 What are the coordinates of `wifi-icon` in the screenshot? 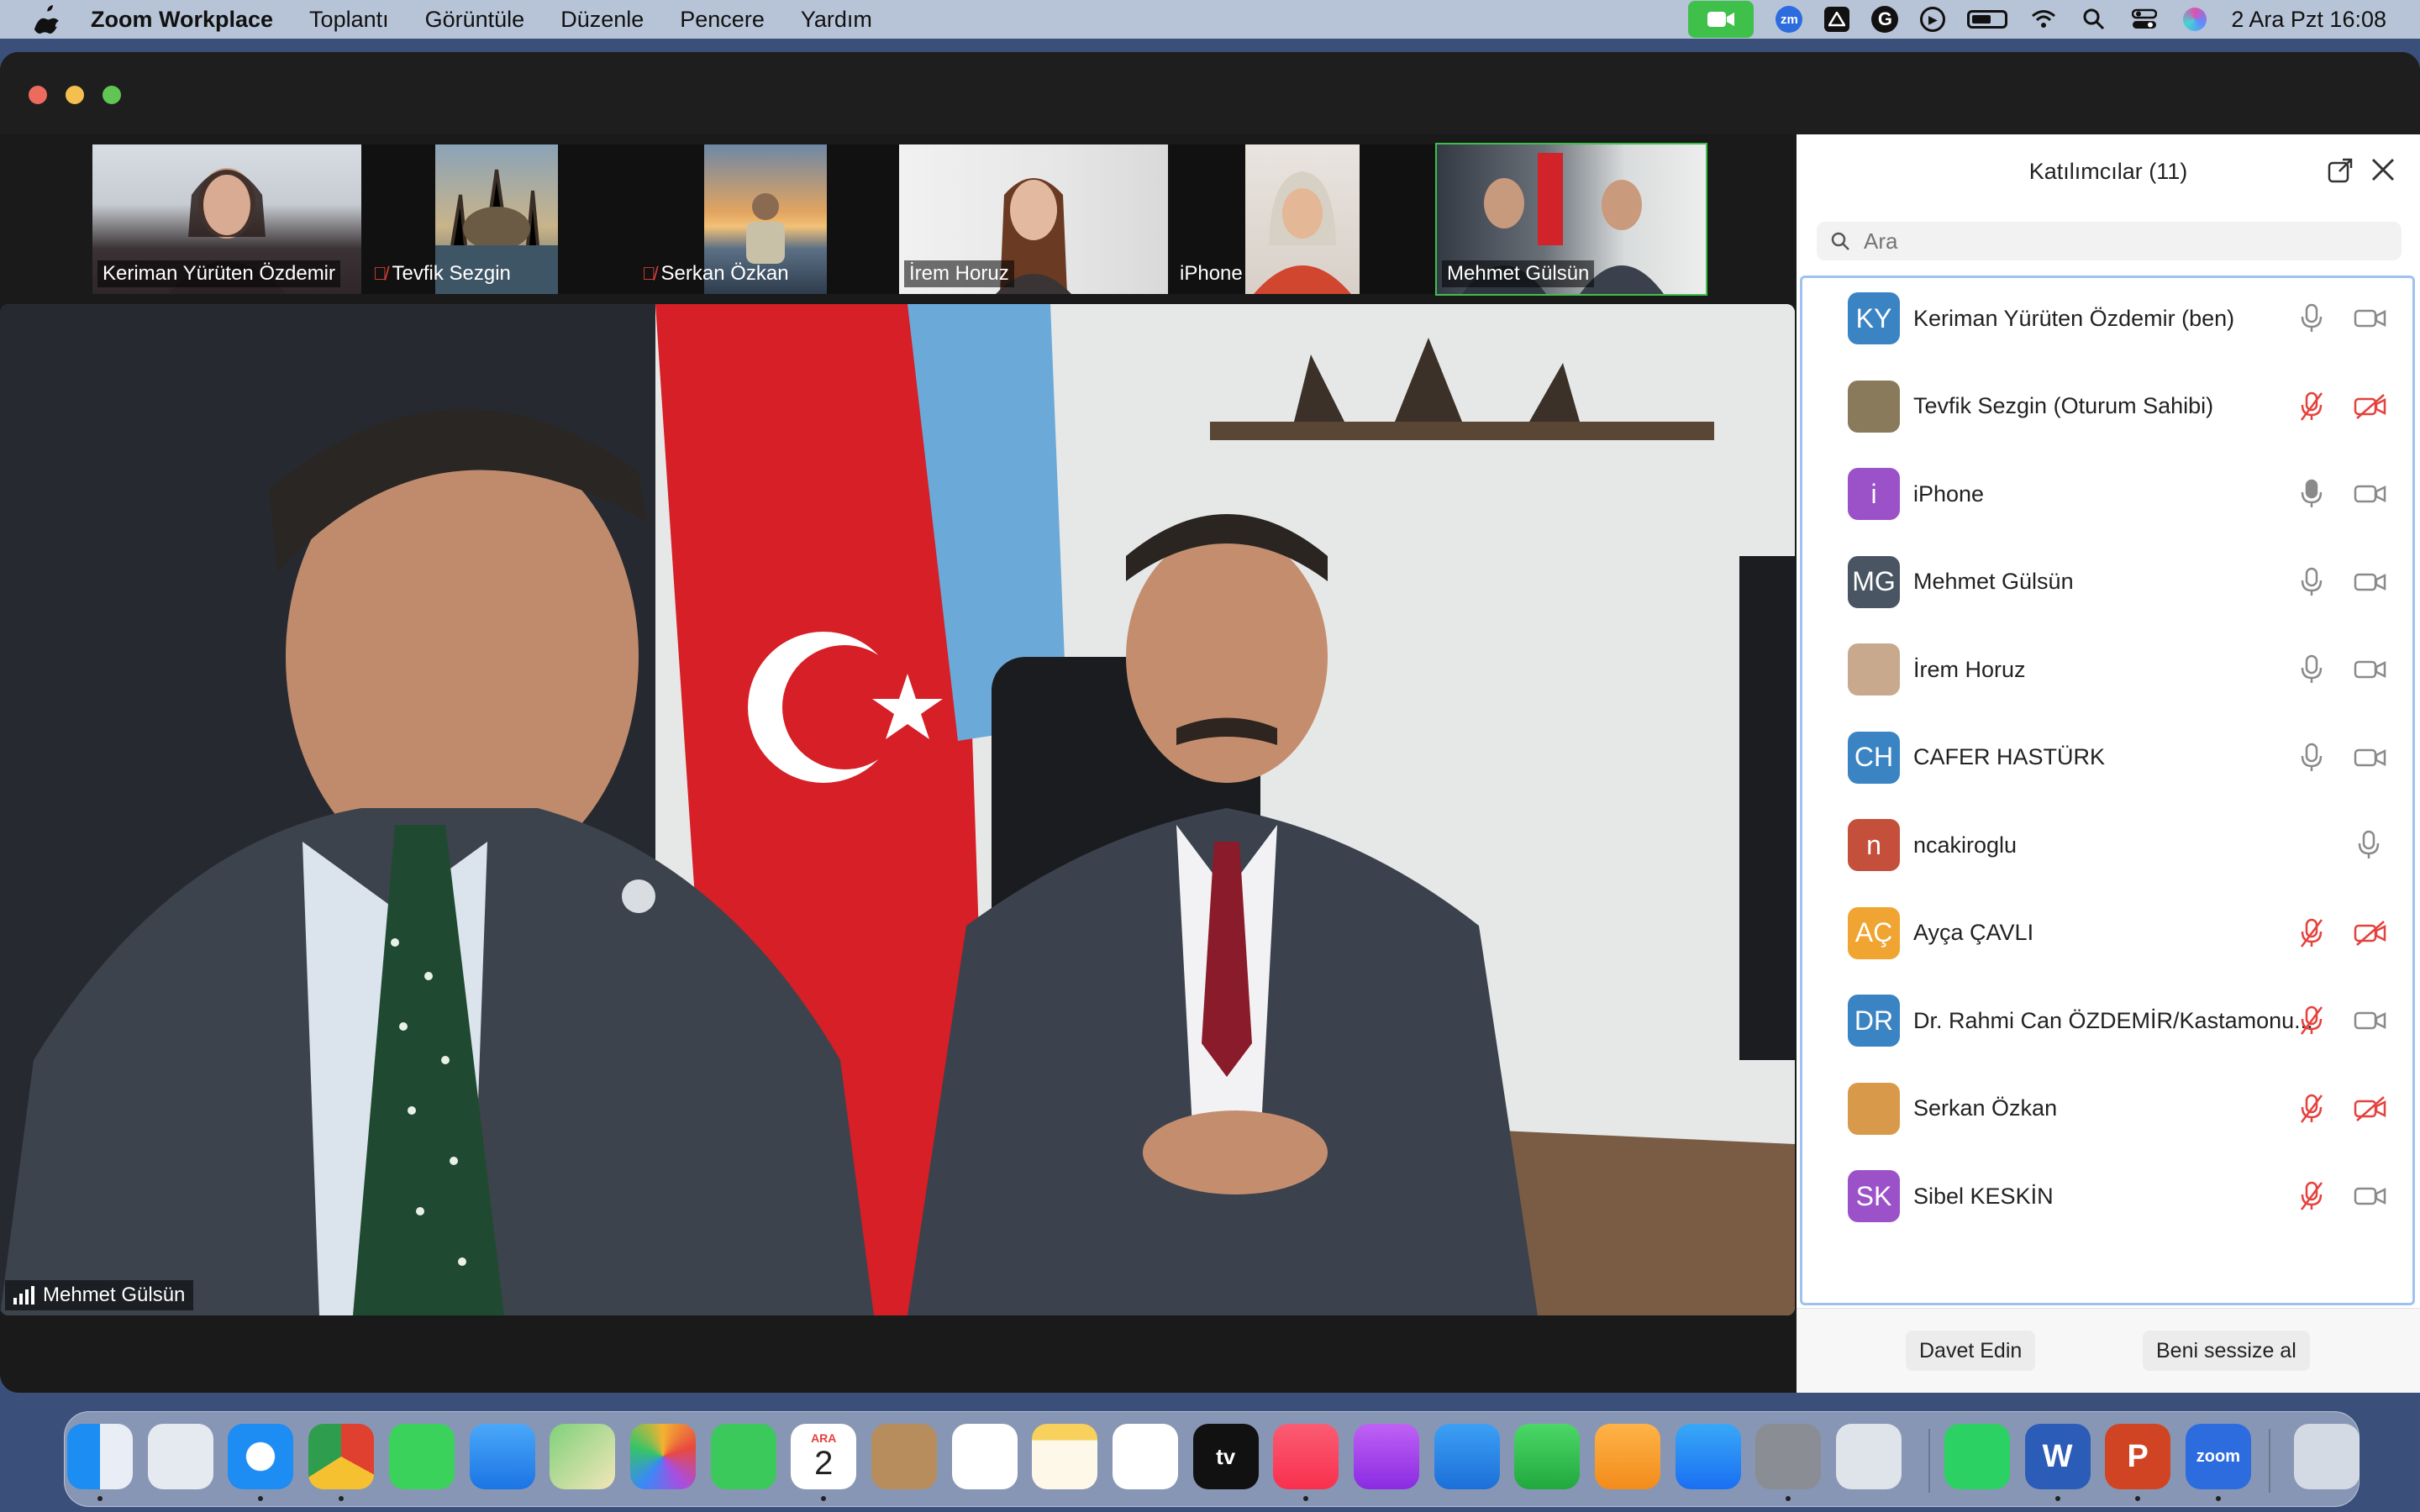 It's located at (2044, 19).